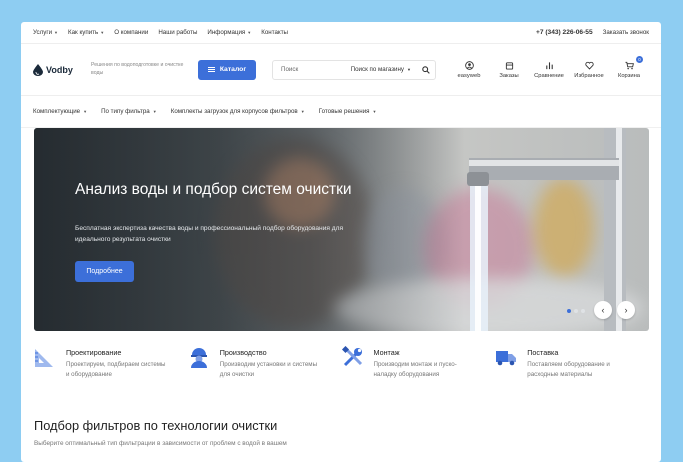 Image resolution: width=683 pixels, height=462 pixels. I want to click on chevron-right-icon: ›, so click(626, 310).